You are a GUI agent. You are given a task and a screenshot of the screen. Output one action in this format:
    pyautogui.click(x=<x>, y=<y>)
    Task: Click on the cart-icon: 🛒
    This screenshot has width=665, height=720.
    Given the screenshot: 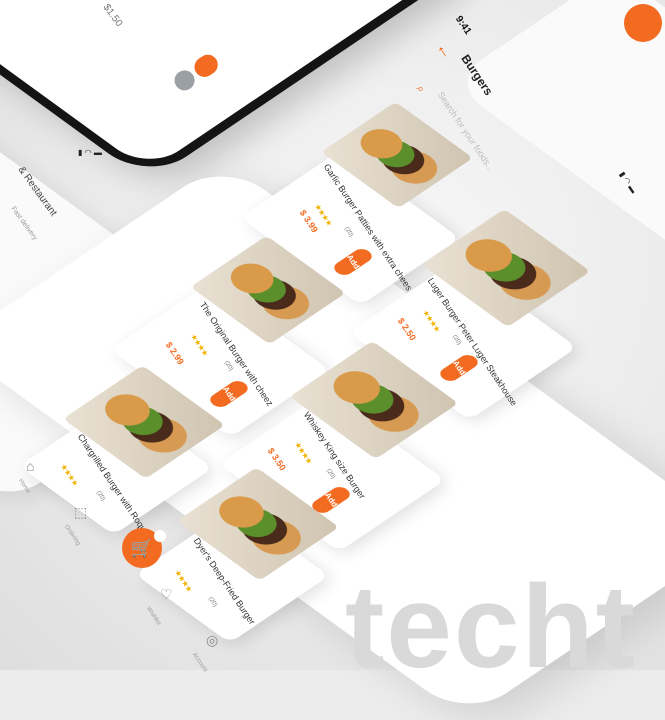 What is the action you would take?
    pyautogui.click(x=142, y=548)
    